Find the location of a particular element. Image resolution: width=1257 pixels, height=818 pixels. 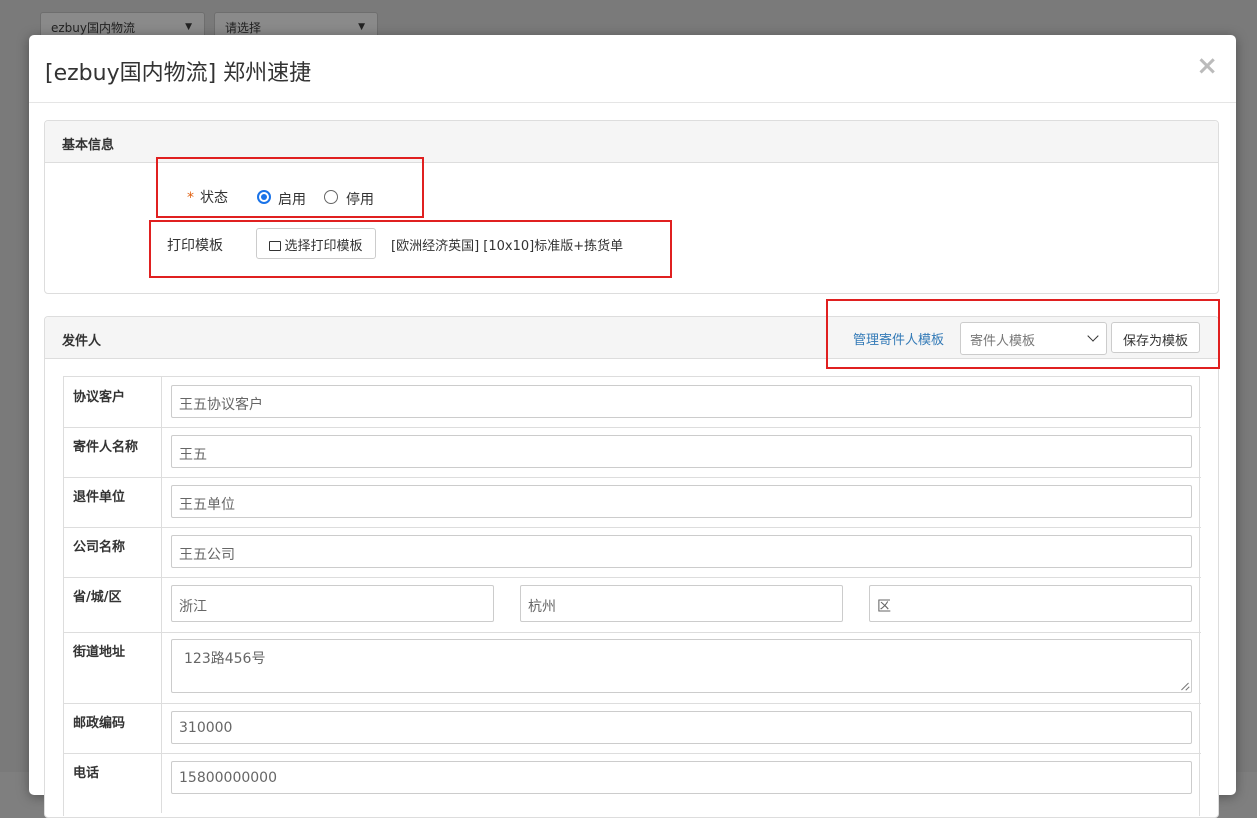

print-template-label: 打印模板 is located at coordinates (195, 246).